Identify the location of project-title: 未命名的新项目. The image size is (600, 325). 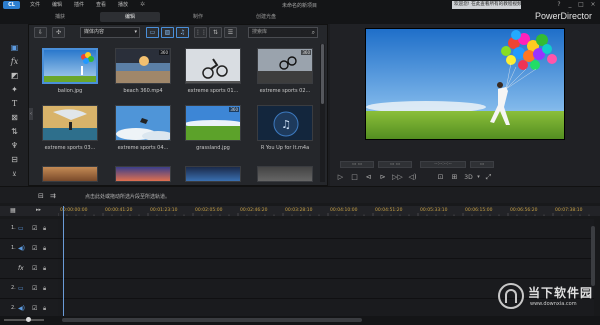
(300, 5).